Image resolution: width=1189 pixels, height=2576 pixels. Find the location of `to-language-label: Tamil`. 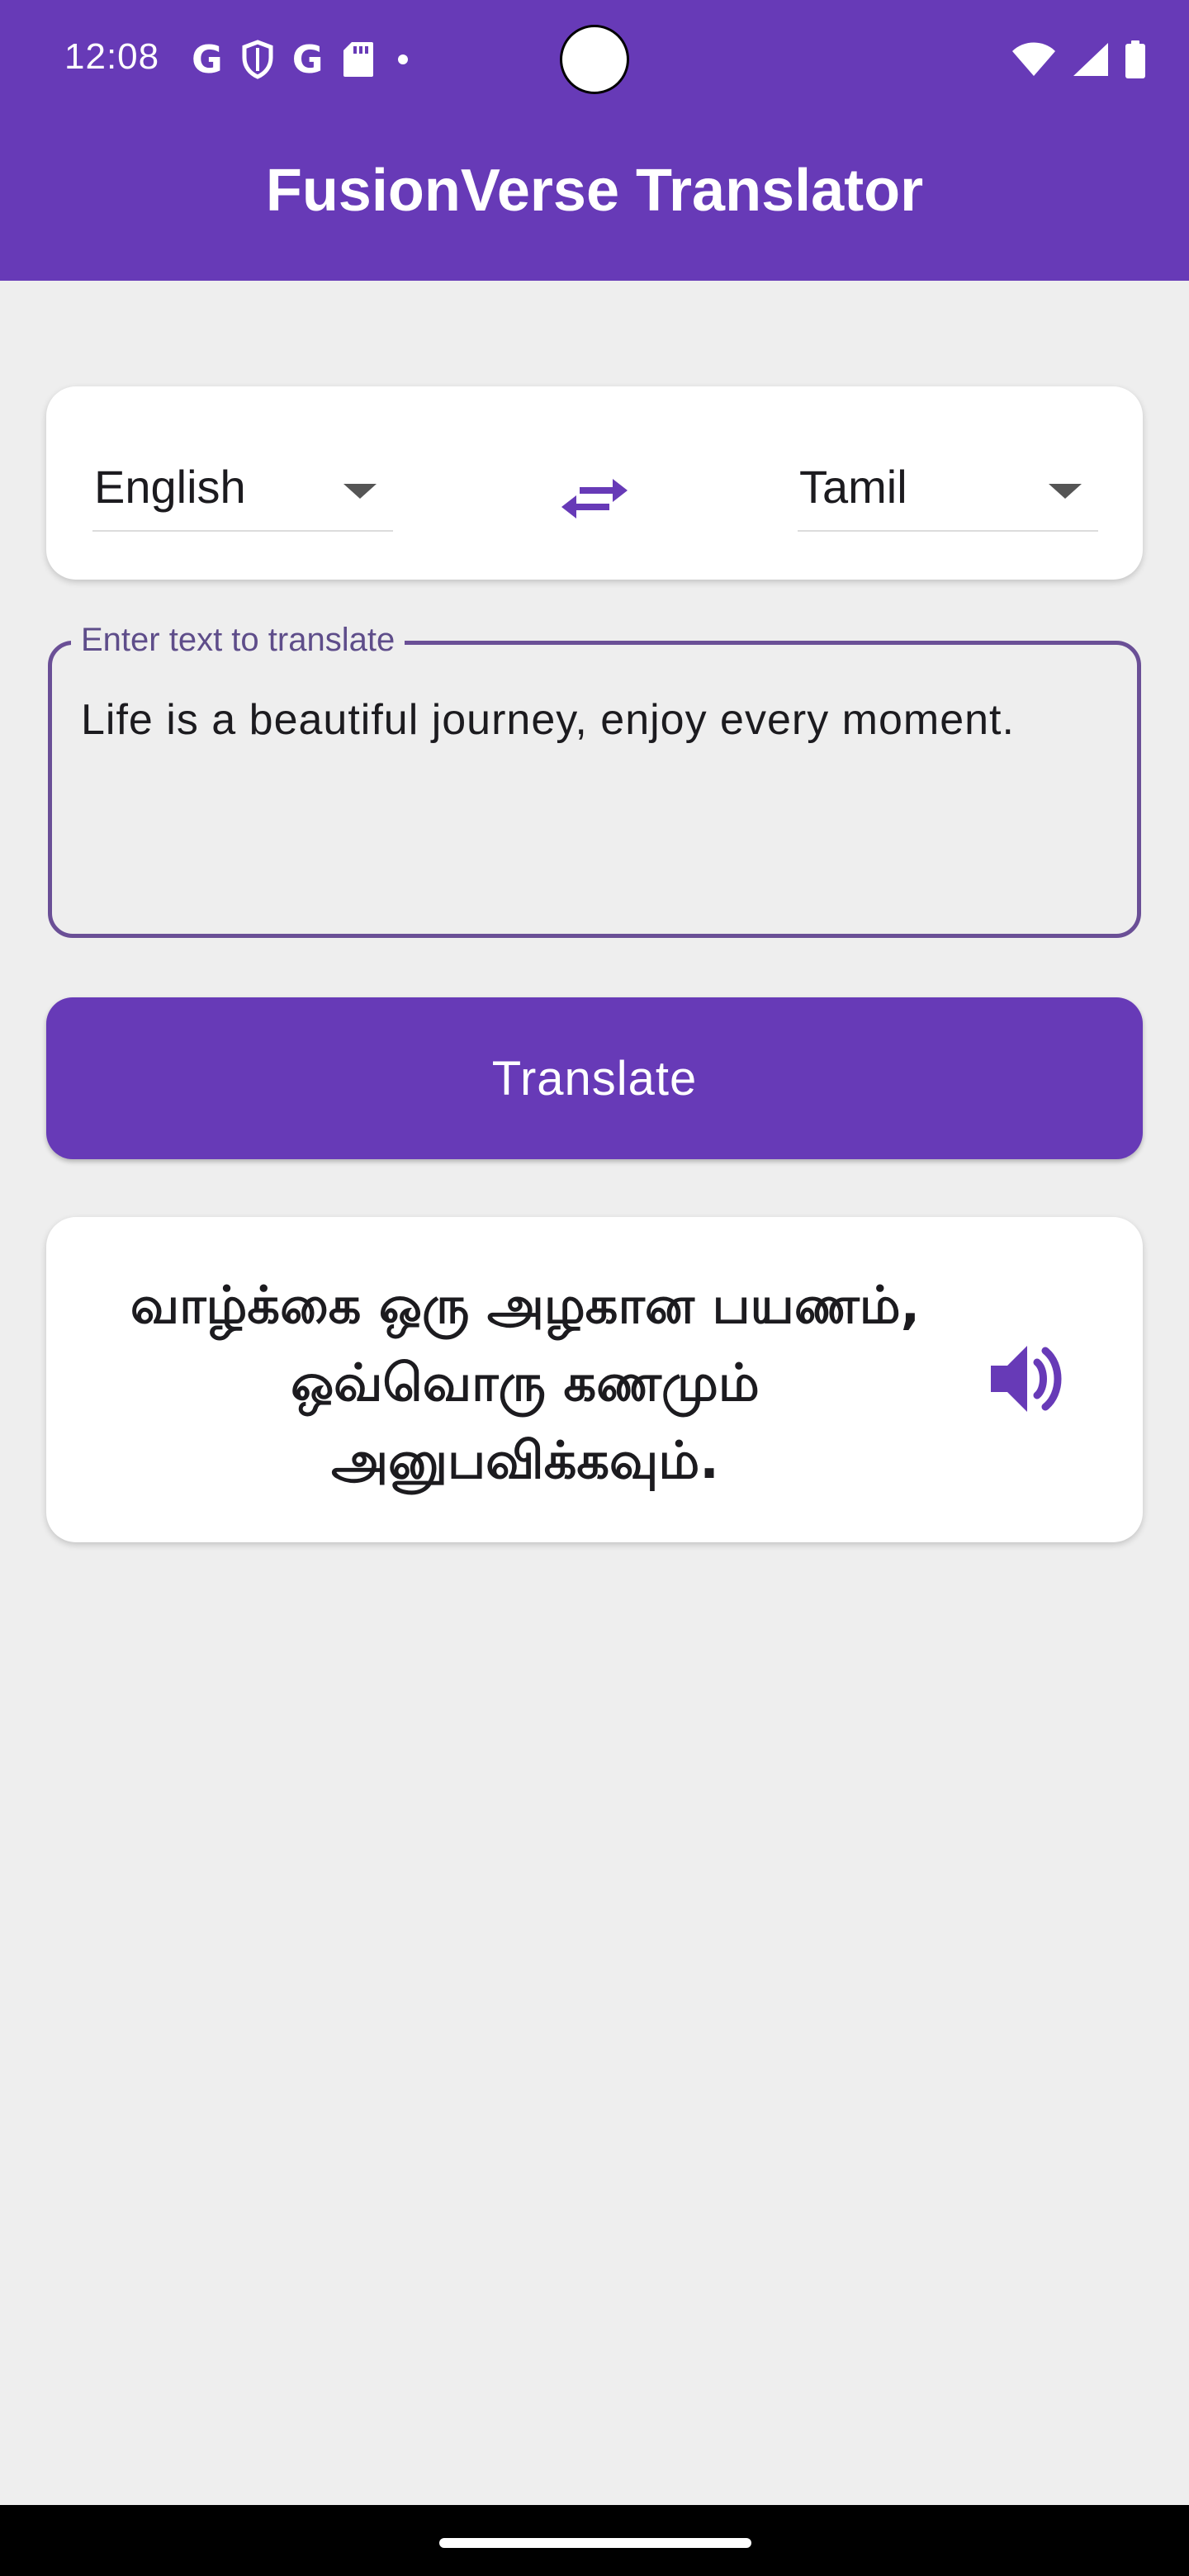

to-language-label: Tamil is located at coordinates (853, 487).